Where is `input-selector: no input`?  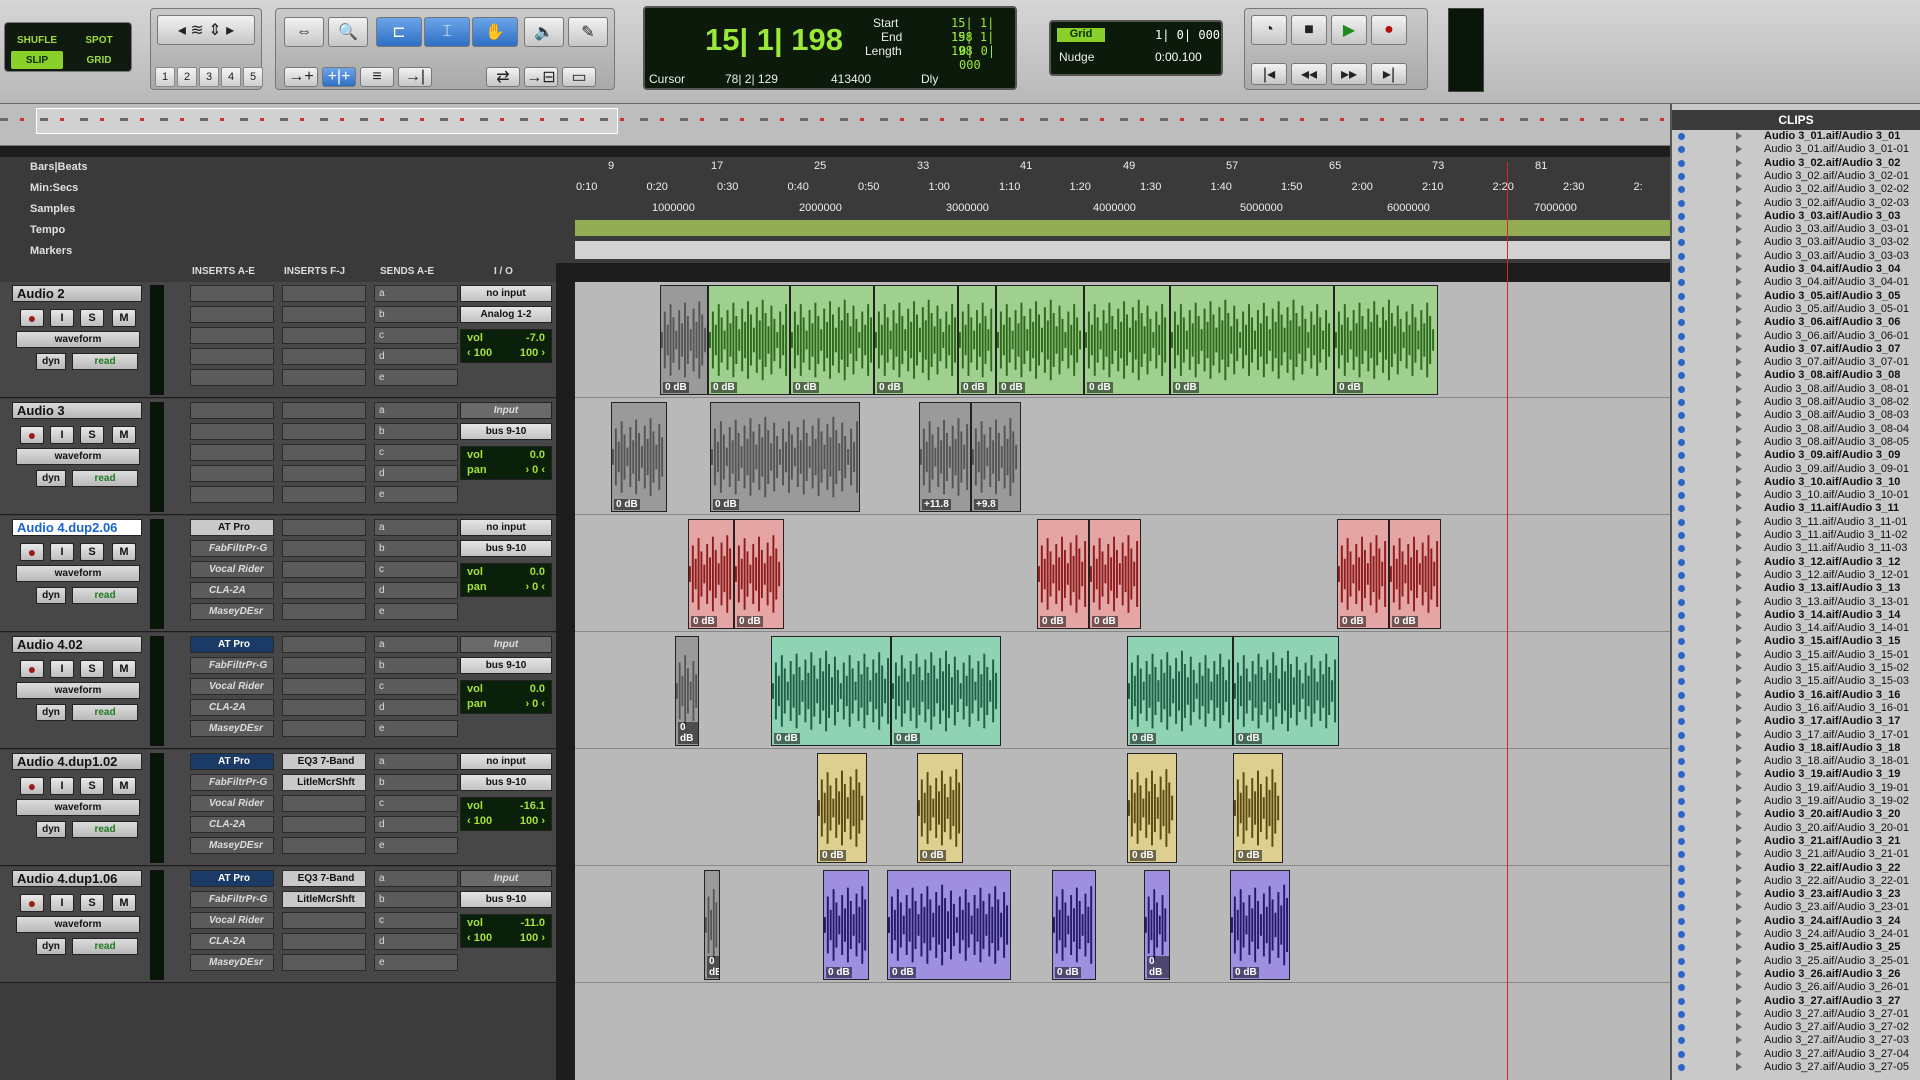 input-selector: no input is located at coordinates (506, 761).